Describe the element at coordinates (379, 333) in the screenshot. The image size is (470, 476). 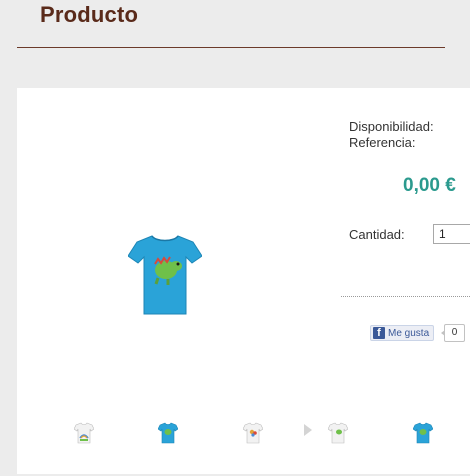
I see `facebook-icon: f` at that location.